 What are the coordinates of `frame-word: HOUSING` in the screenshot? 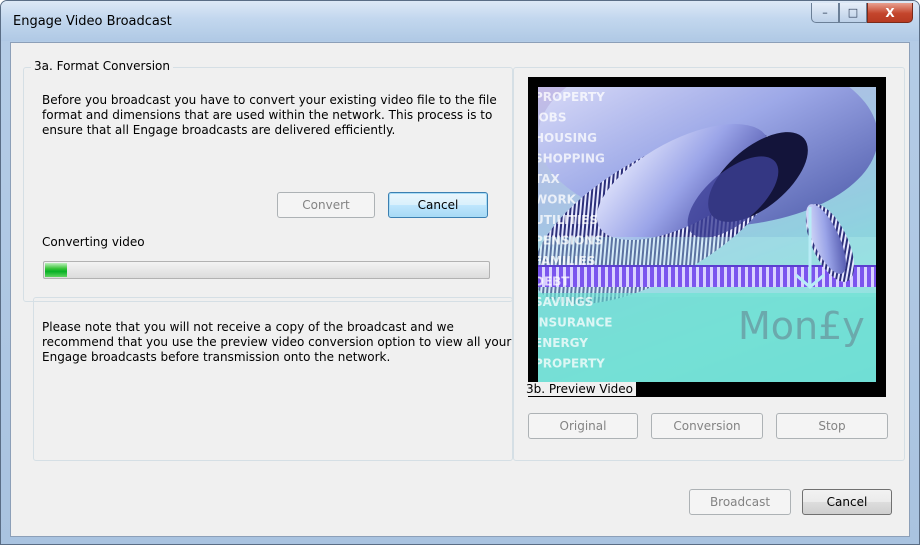 It's located at (567, 138).